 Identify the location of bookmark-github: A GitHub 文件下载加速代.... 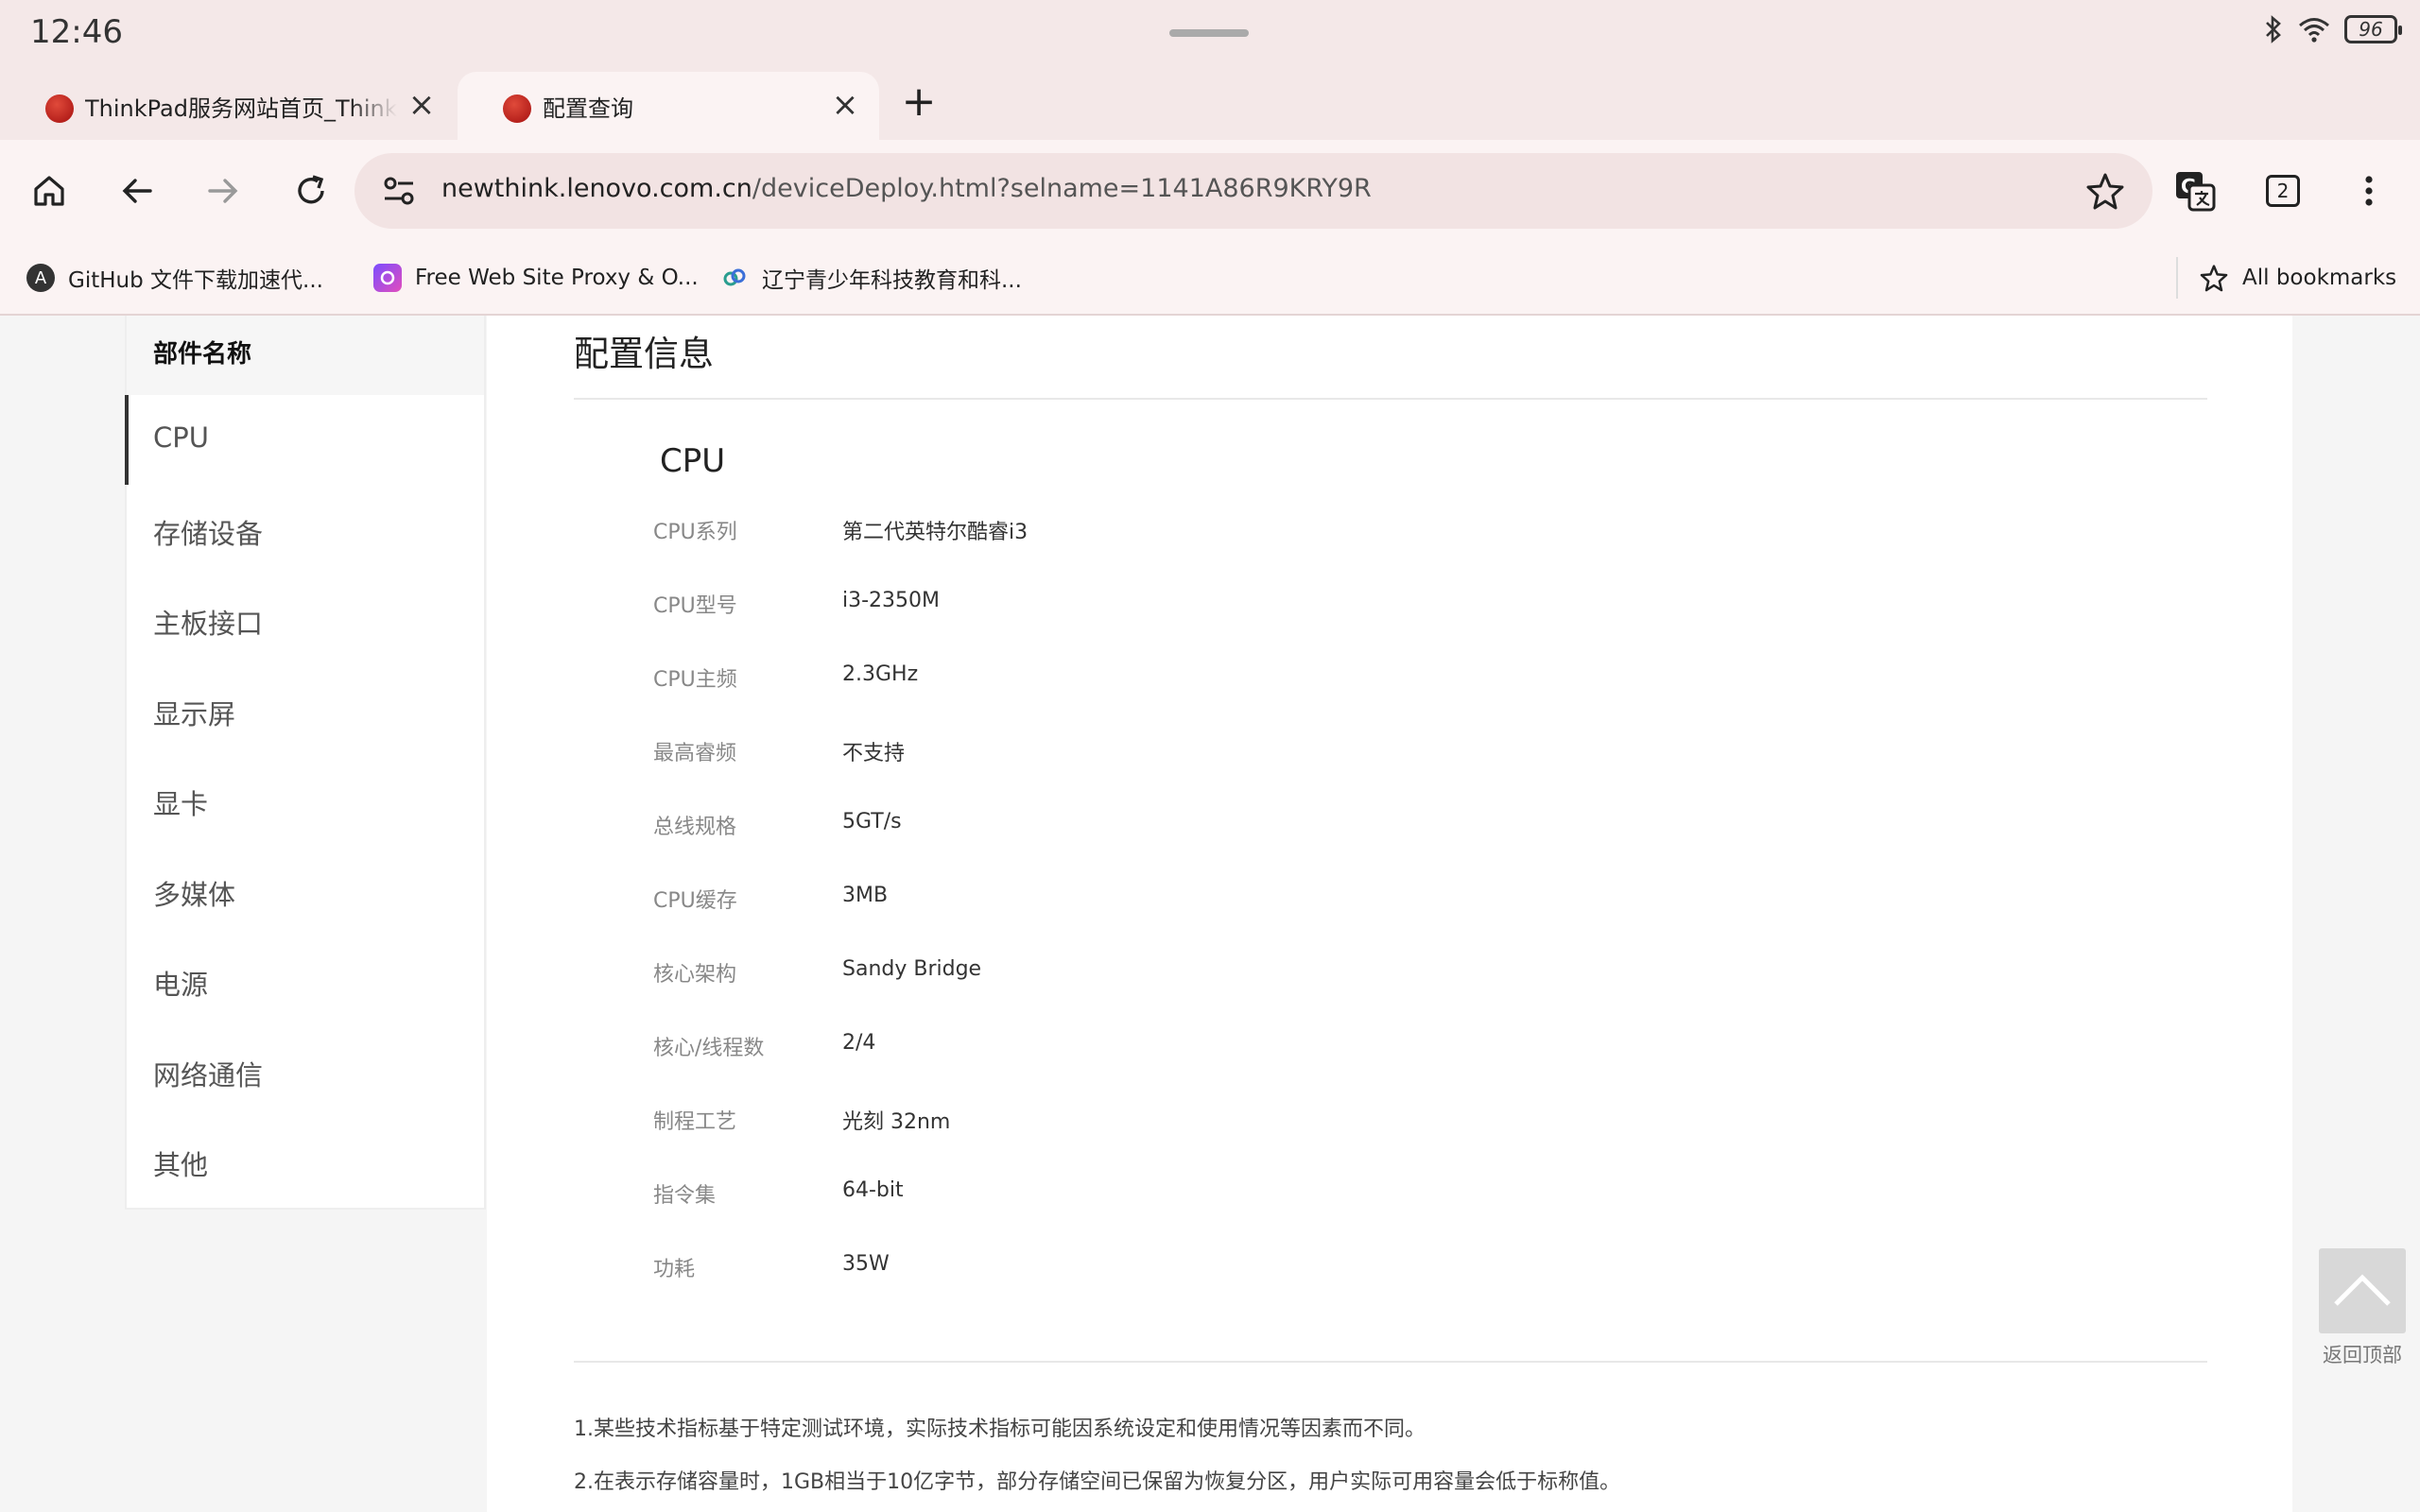
(174, 278).